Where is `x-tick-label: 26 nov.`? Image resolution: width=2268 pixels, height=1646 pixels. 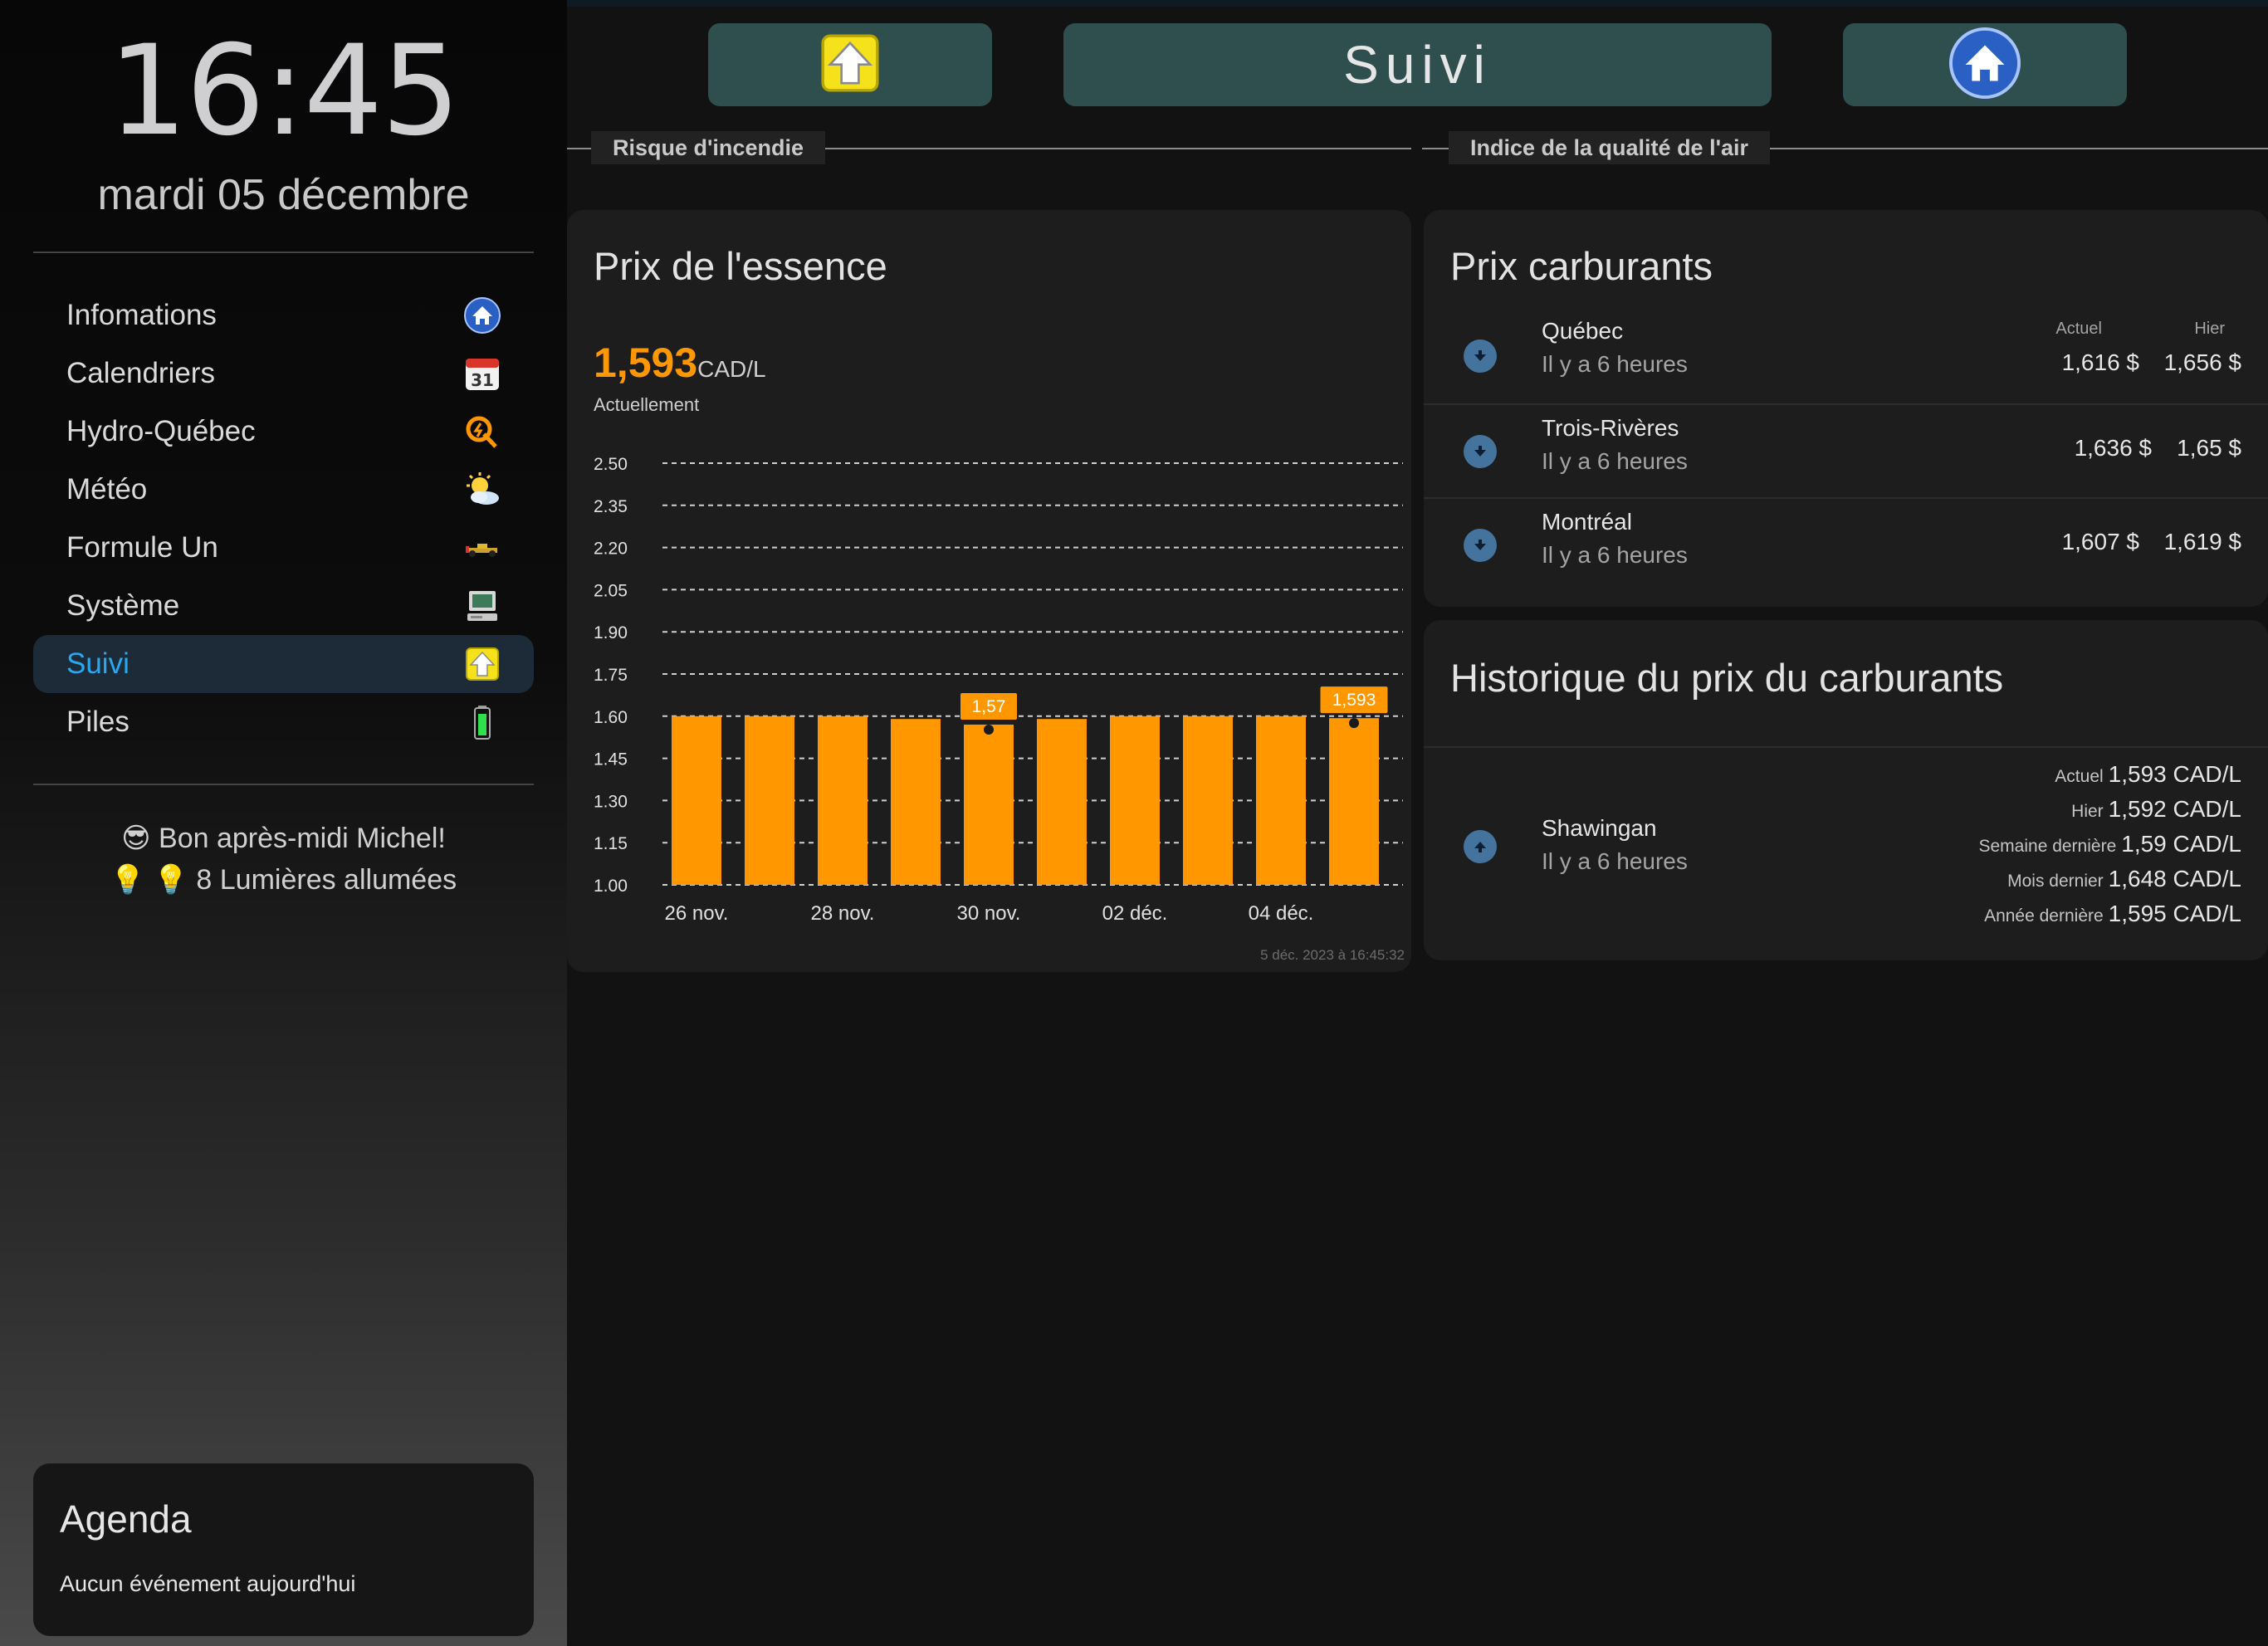 x-tick-label: 26 nov. is located at coordinates (697, 913).